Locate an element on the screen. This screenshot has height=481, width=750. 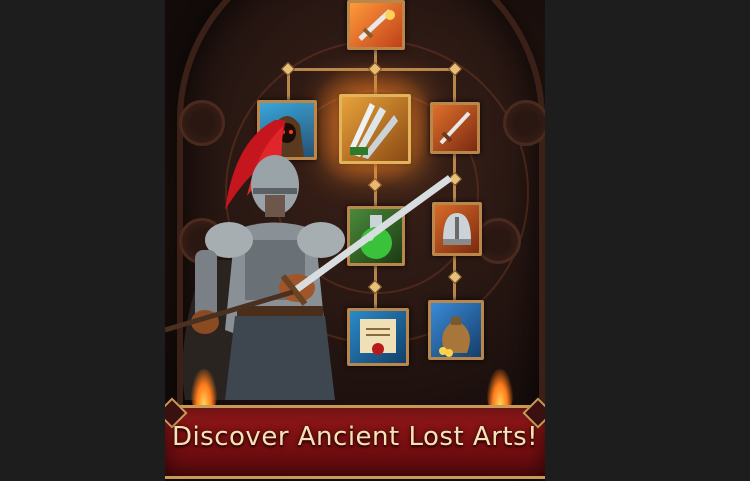
flaming-sword-icon is located at coordinates (376, 25).